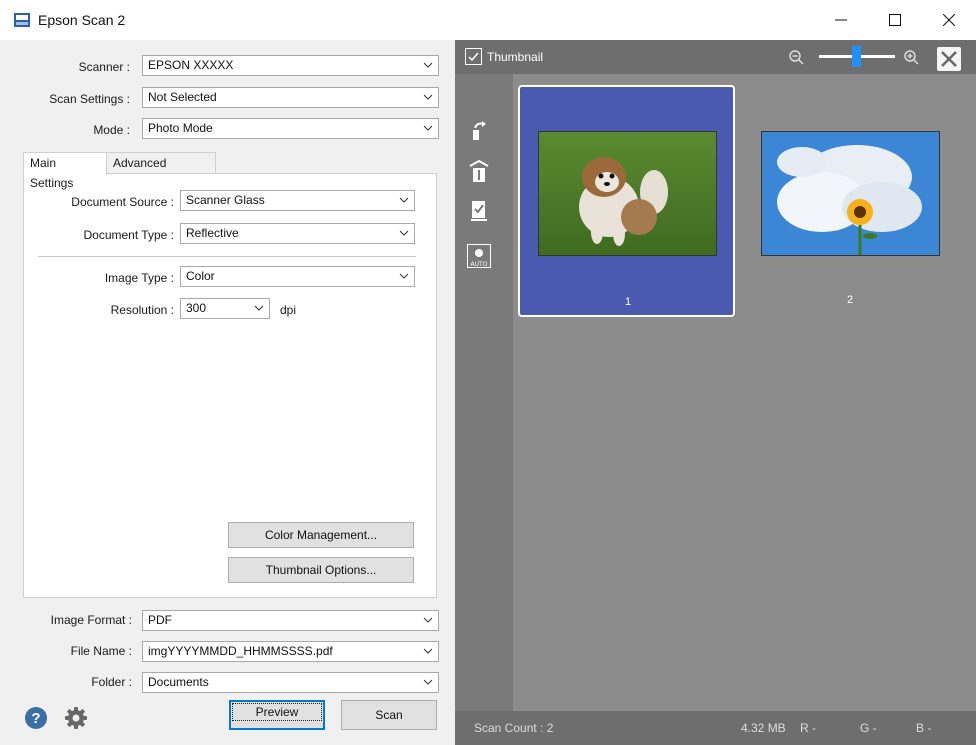 This screenshot has width=976, height=745. I want to click on zoom-out-icon, so click(796, 57).